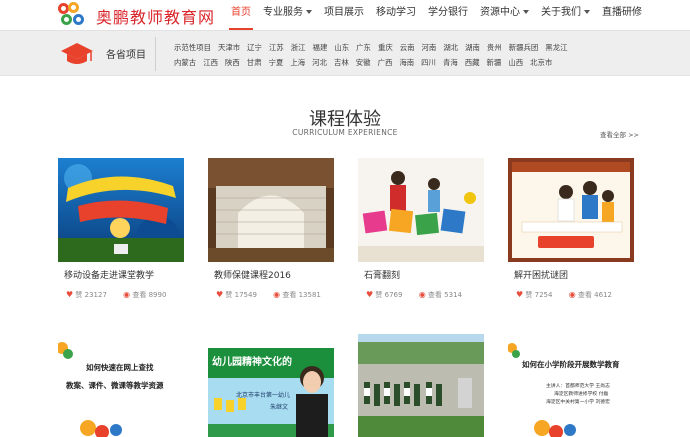 The image size is (690, 437). What do you see at coordinates (472, 62) in the screenshot?
I see `province-link: 西藏` at bounding box center [472, 62].